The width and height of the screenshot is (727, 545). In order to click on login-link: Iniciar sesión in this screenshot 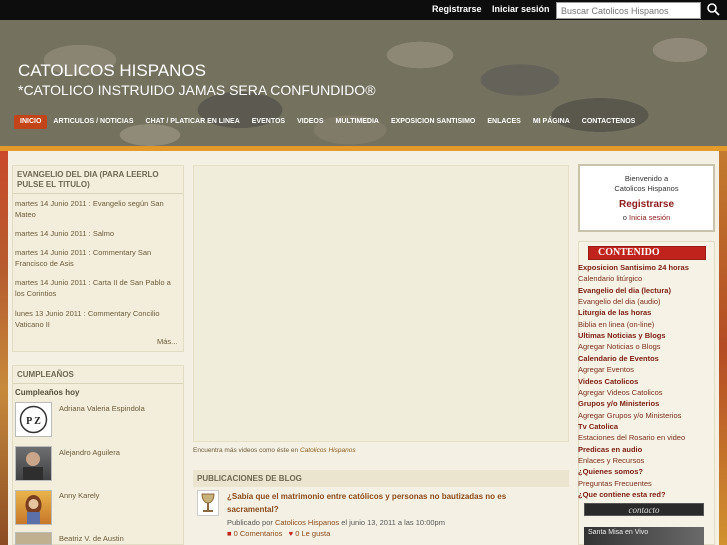, I will do `click(521, 9)`.